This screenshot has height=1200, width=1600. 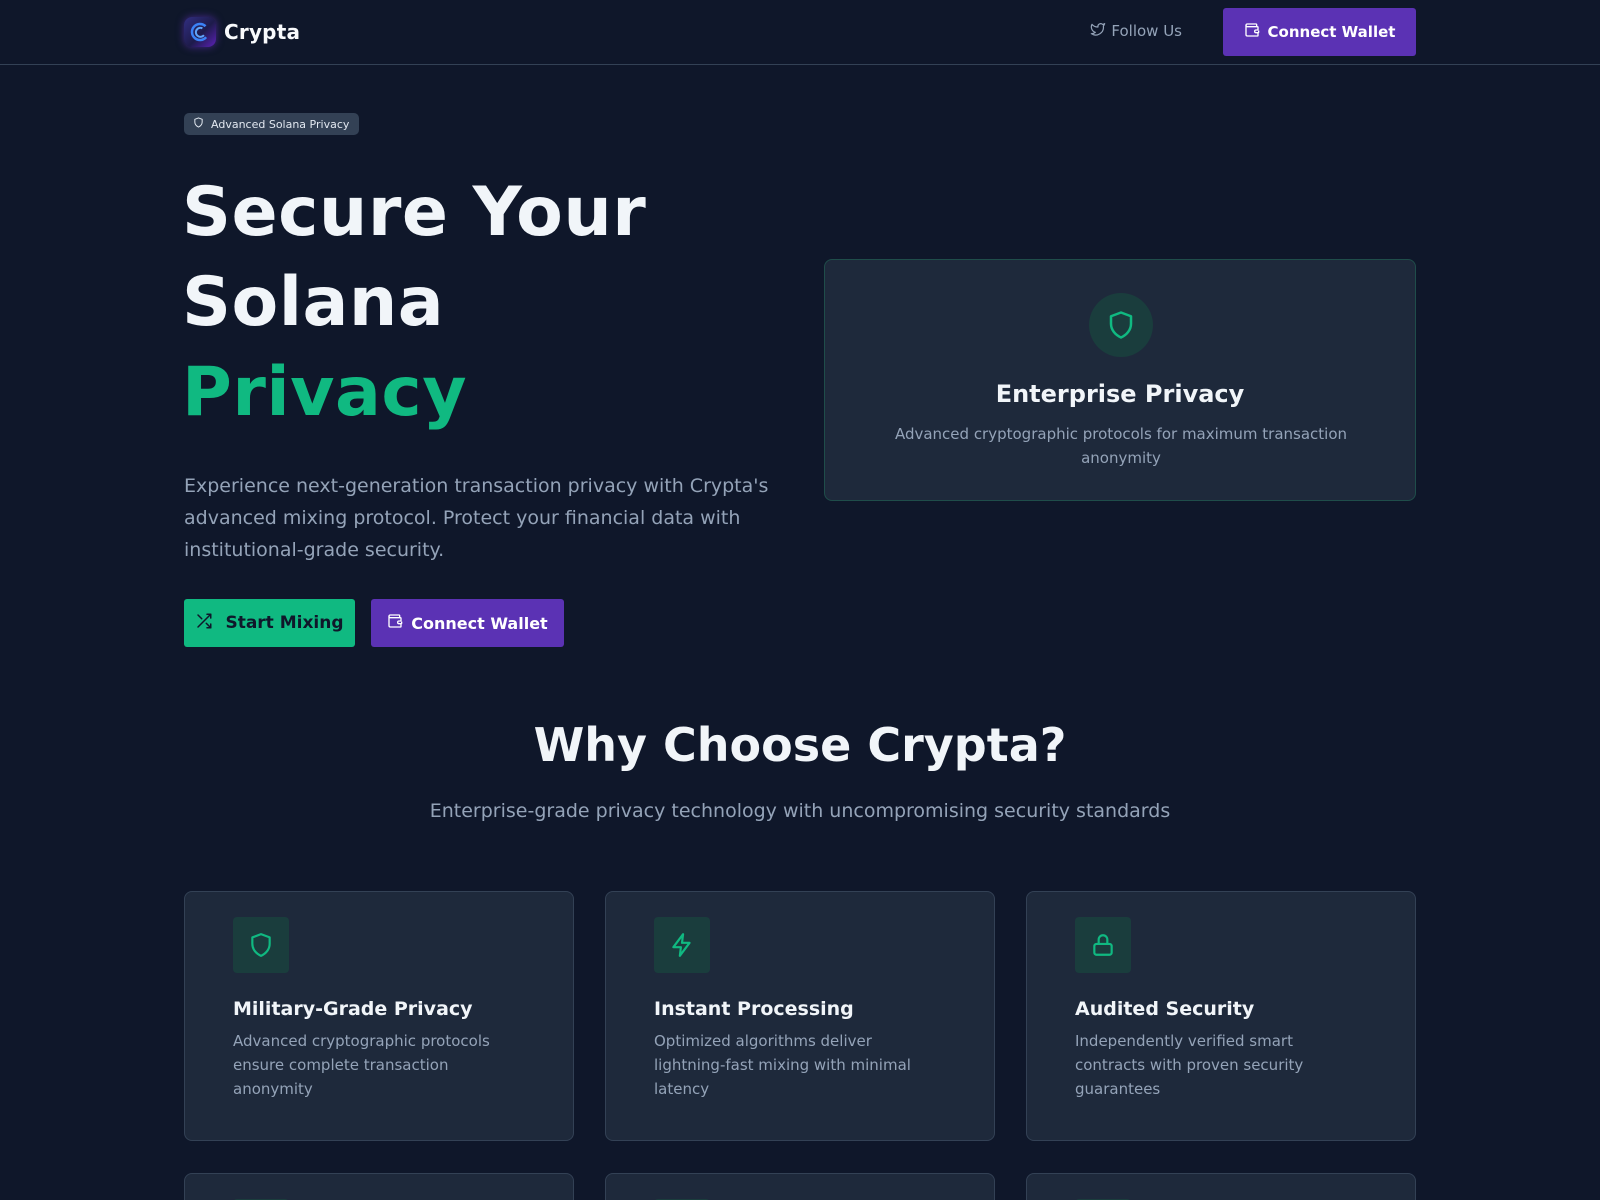 I want to click on hero-title-line2: Solana, so click(x=313, y=302).